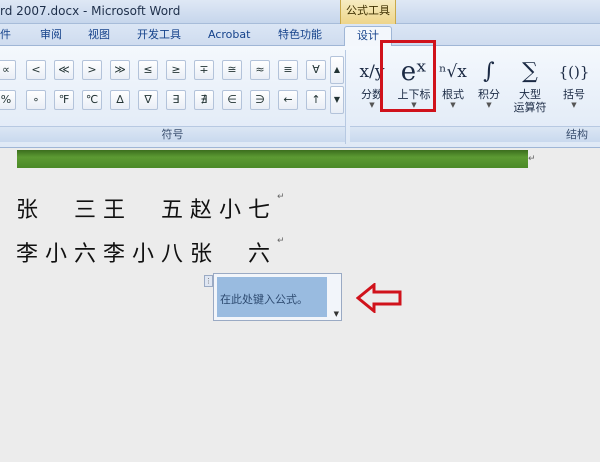 Image resolution: width=600 pixels, height=462 pixels. Describe the element at coordinates (300, 12) in the screenshot. I see `title-bar: rd 2007.docx - Microsoft Word 公式工具` at that location.